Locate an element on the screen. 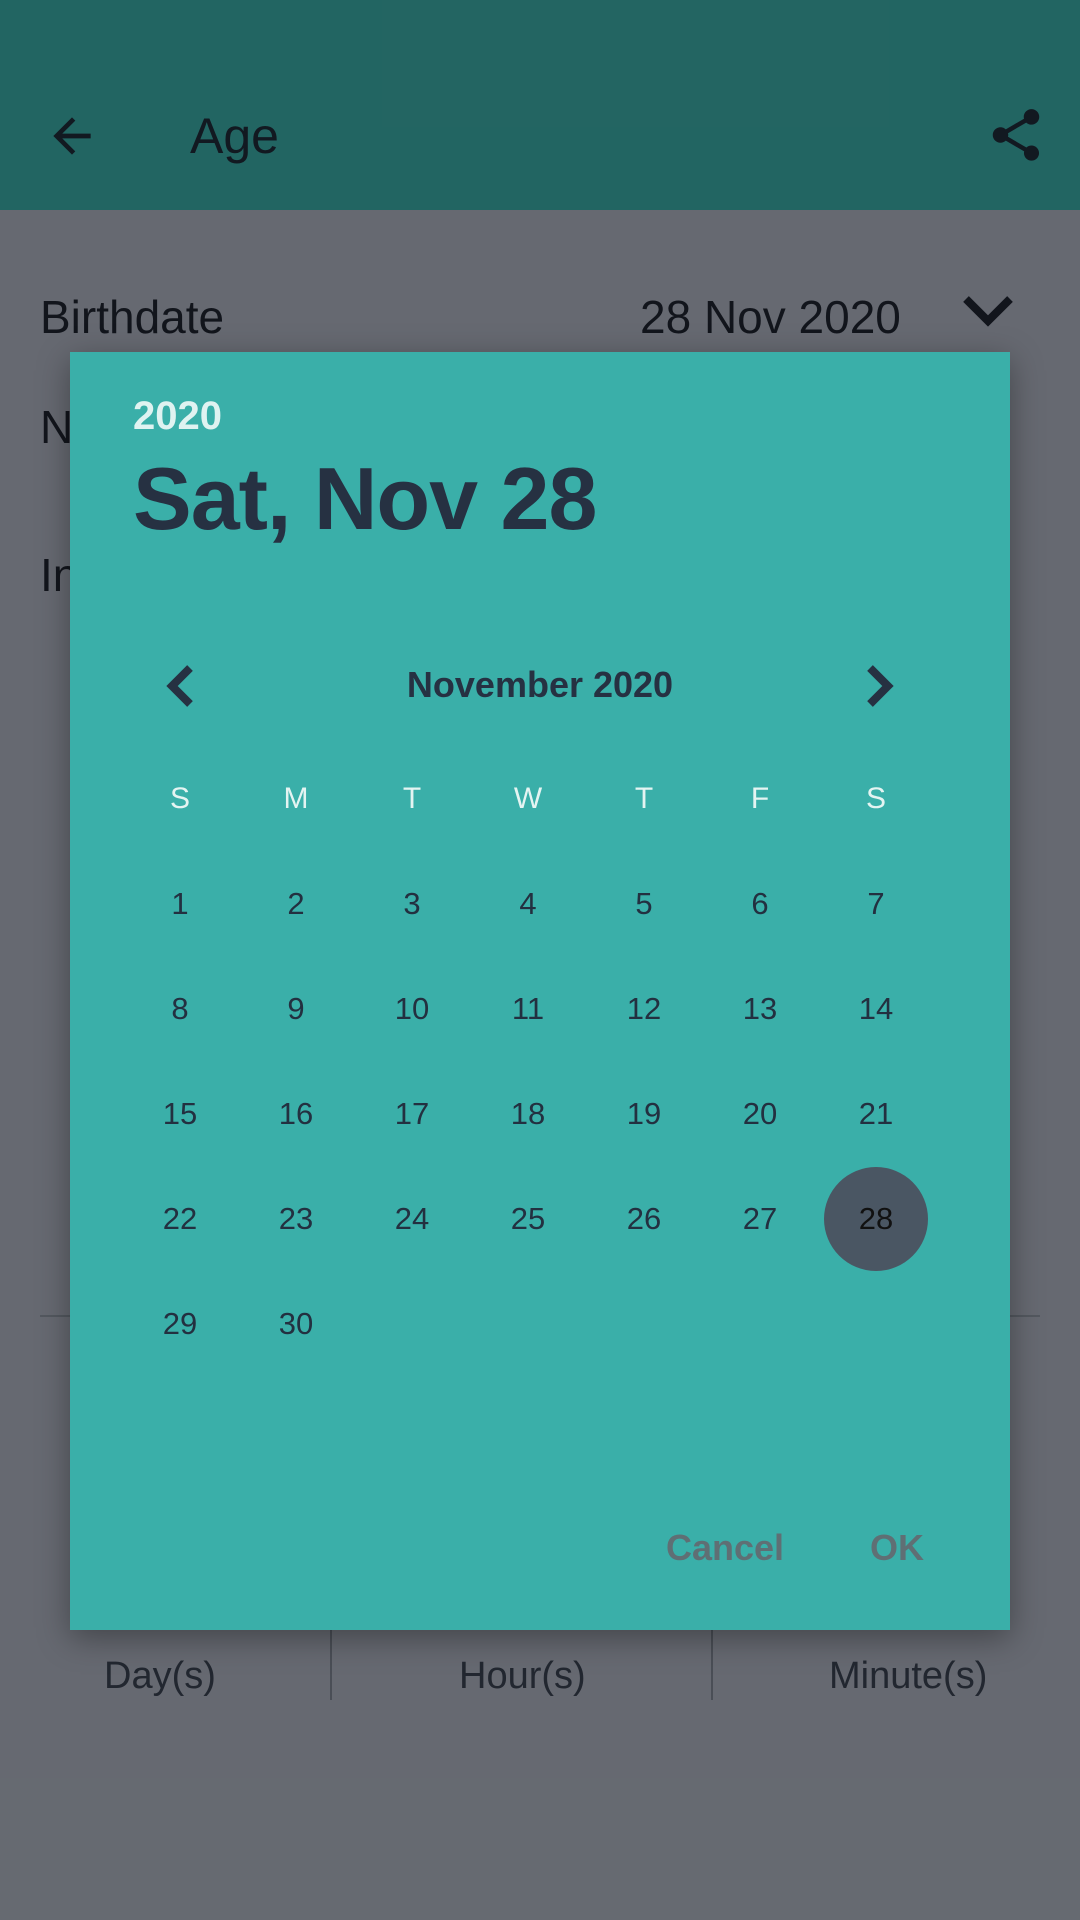  calendar-day: 9 is located at coordinates (296, 1009).